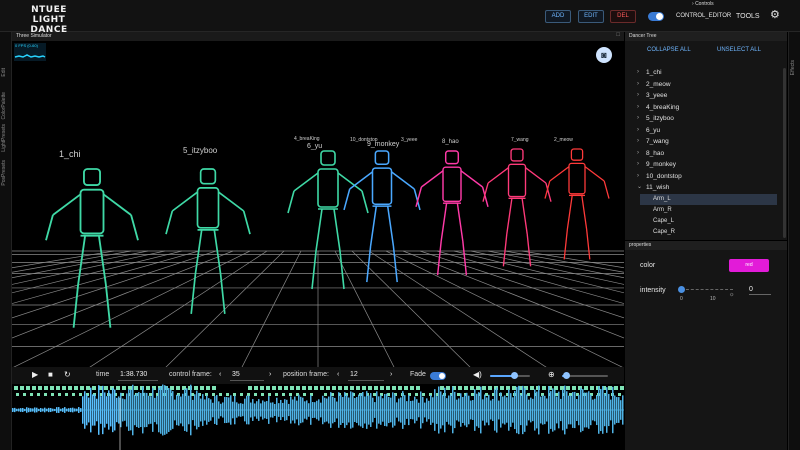 The width and height of the screenshot is (800, 450). I want to click on tree-item: › 7_wang, so click(704, 141).